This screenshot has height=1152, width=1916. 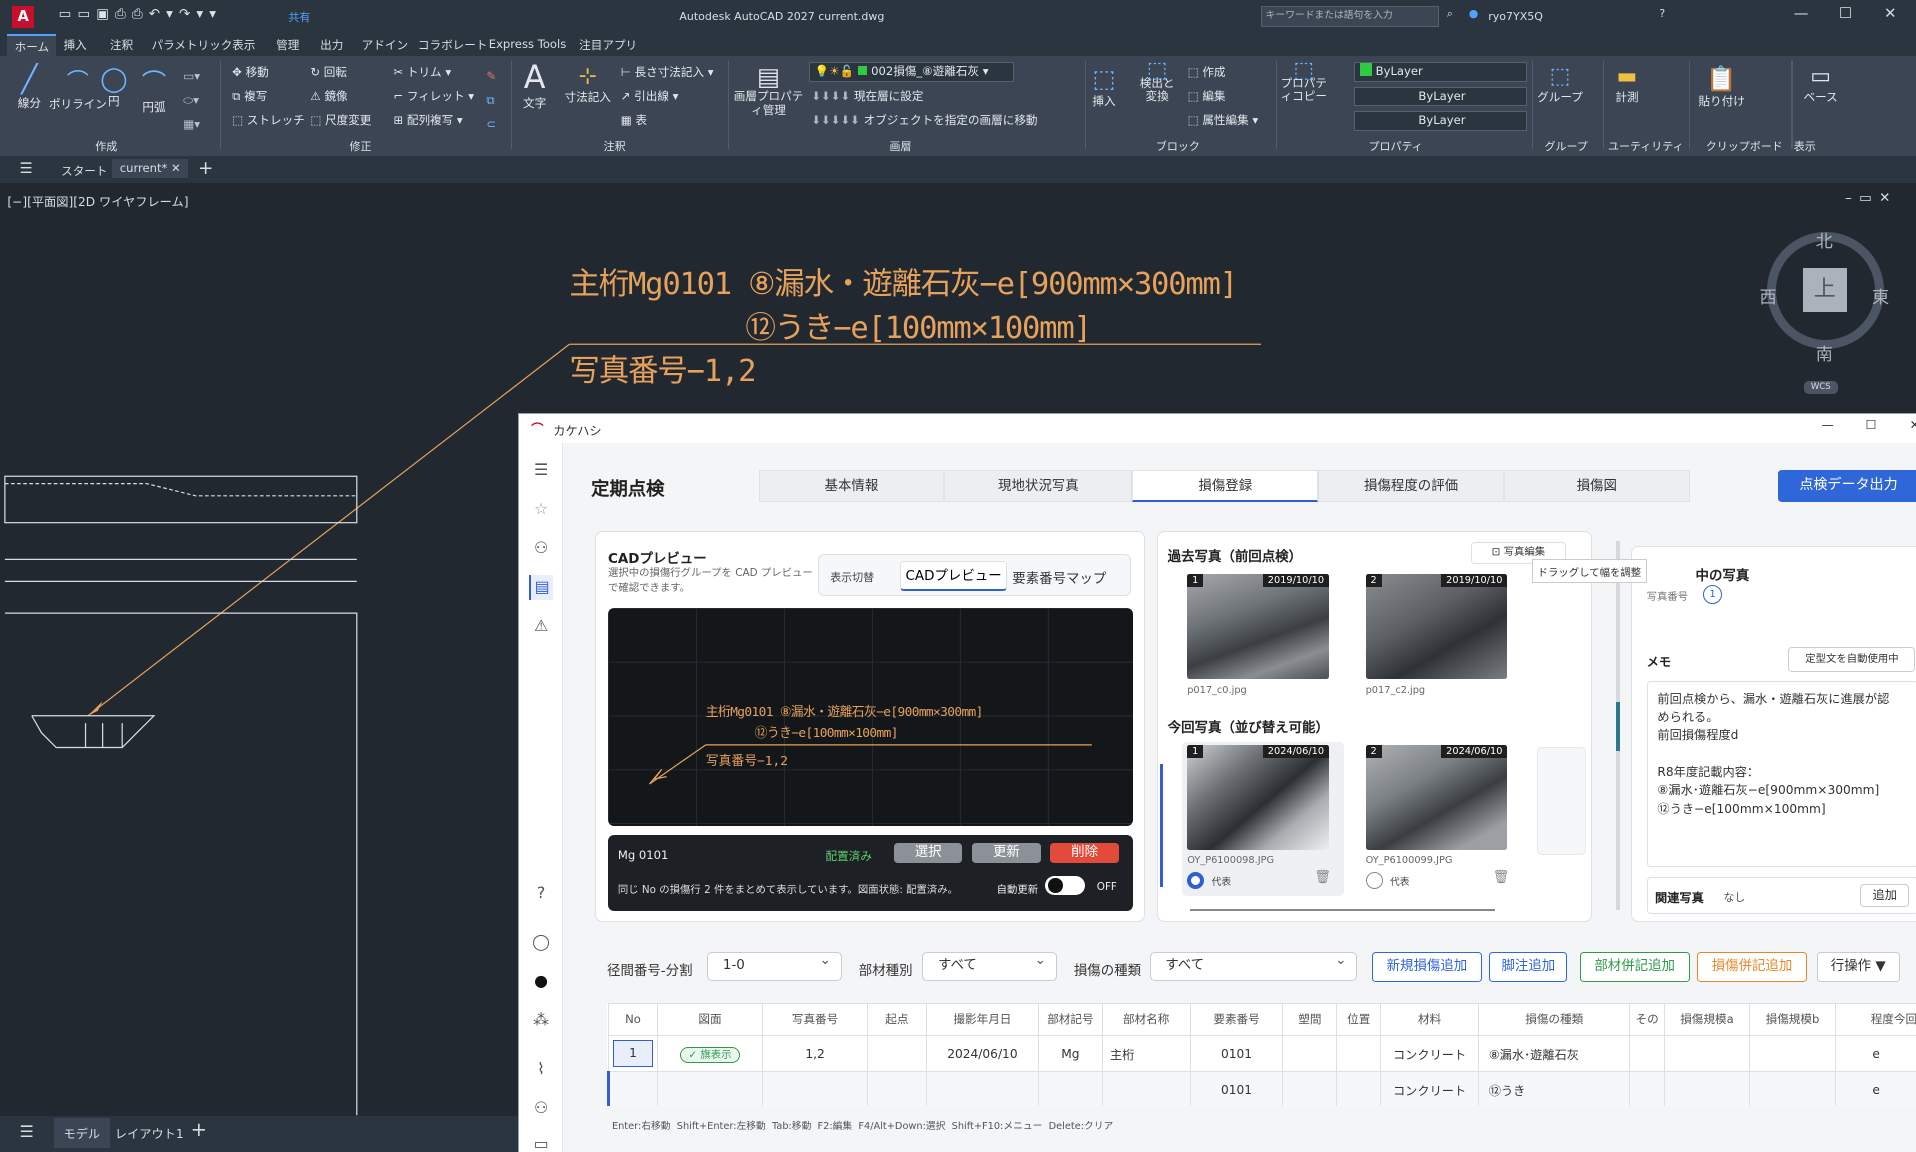 What do you see at coordinates (1554, 1088) in the screenshot?
I see `cell-damage-type: ⑫うき` at bounding box center [1554, 1088].